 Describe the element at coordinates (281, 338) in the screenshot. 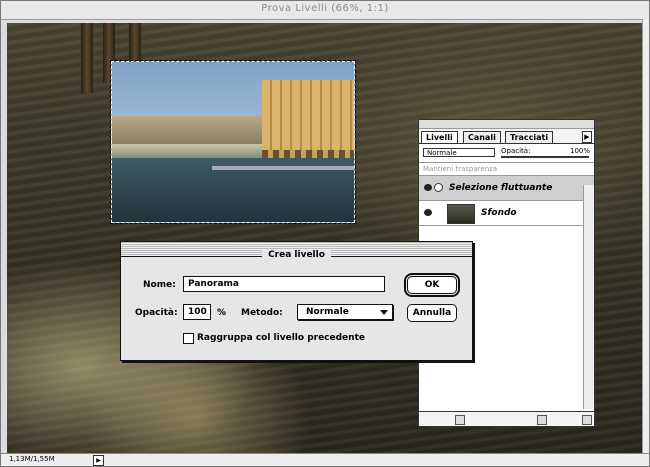

I see `group-label: Raggruppa col livello precedente` at that location.